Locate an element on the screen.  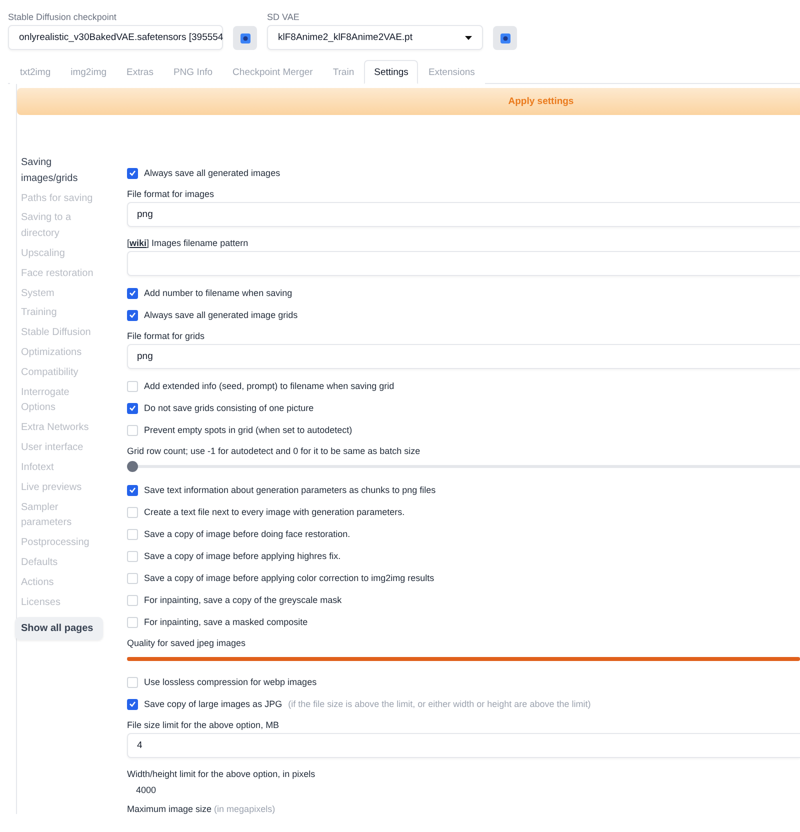
option-note: (in megapixels) is located at coordinates (245, 809).